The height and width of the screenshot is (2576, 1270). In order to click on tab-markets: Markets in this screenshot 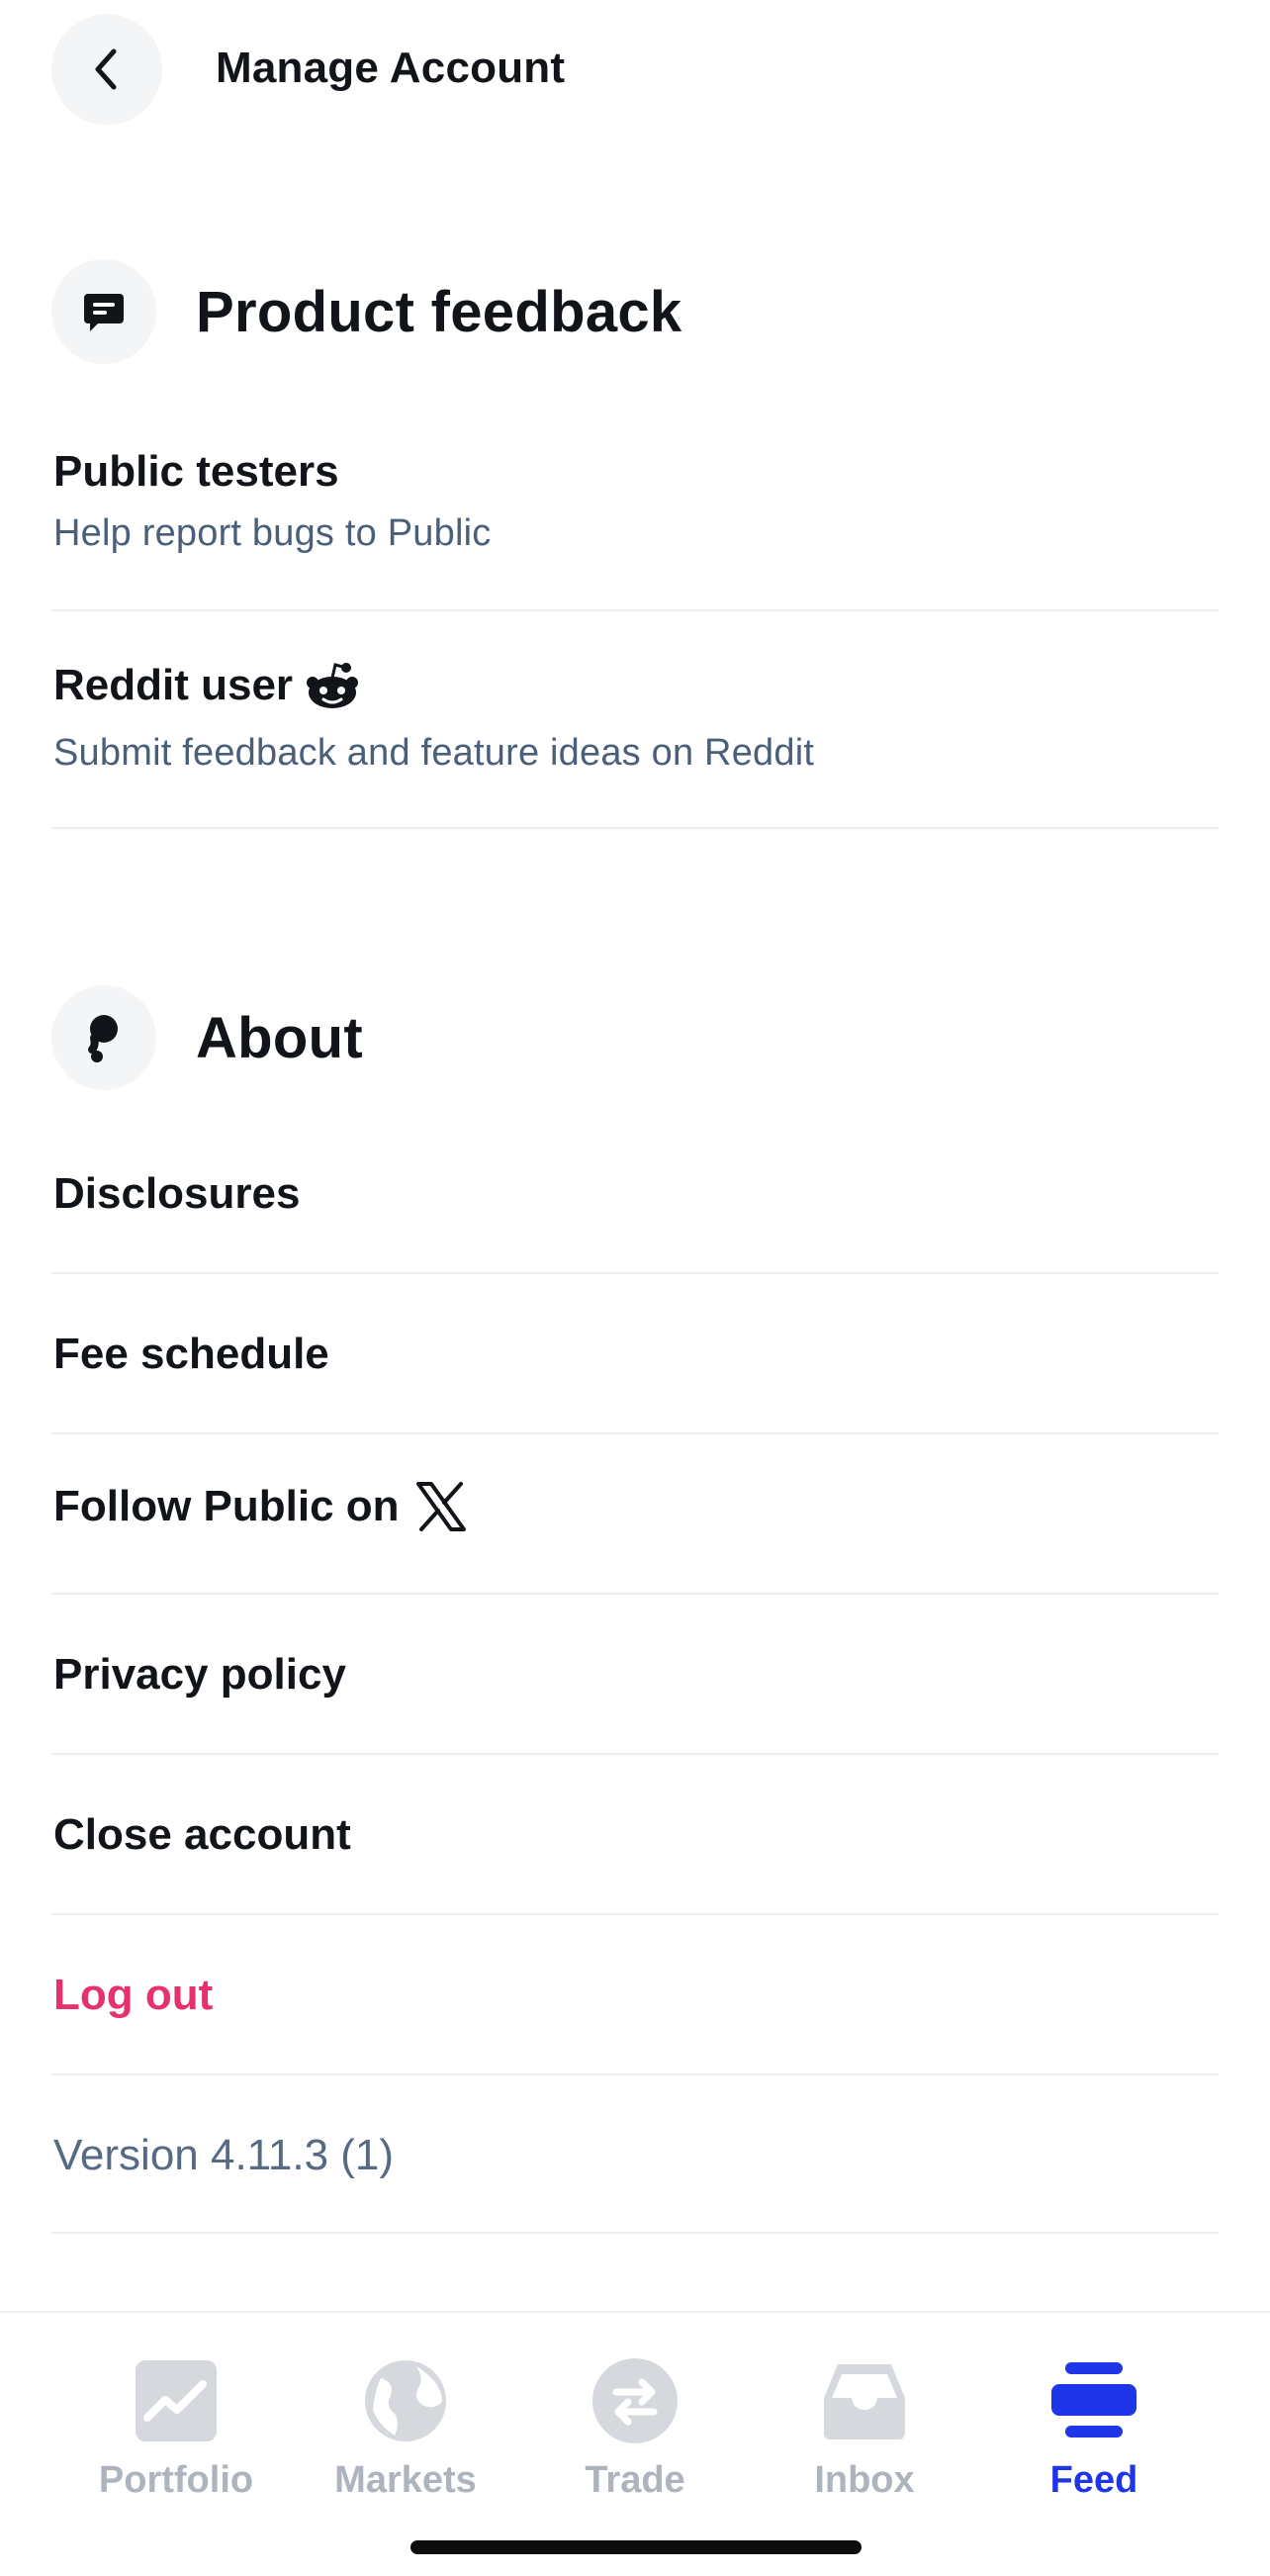, I will do `click(406, 2420)`.